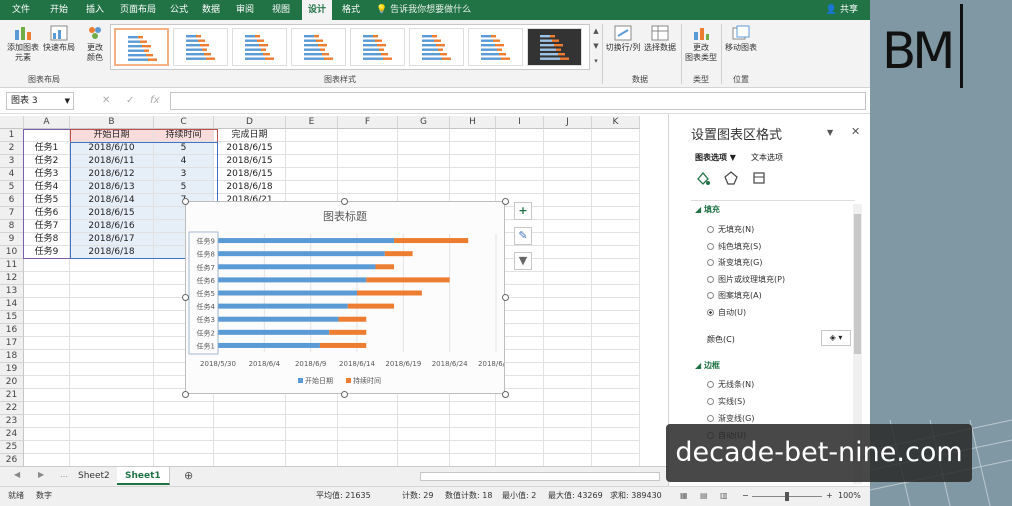 The width and height of the screenshot is (1012, 506). What do you see at coordinates (250, 174) in the screenshot?
I see `cell: 2018/6/15` at bounding box center [250, 174].